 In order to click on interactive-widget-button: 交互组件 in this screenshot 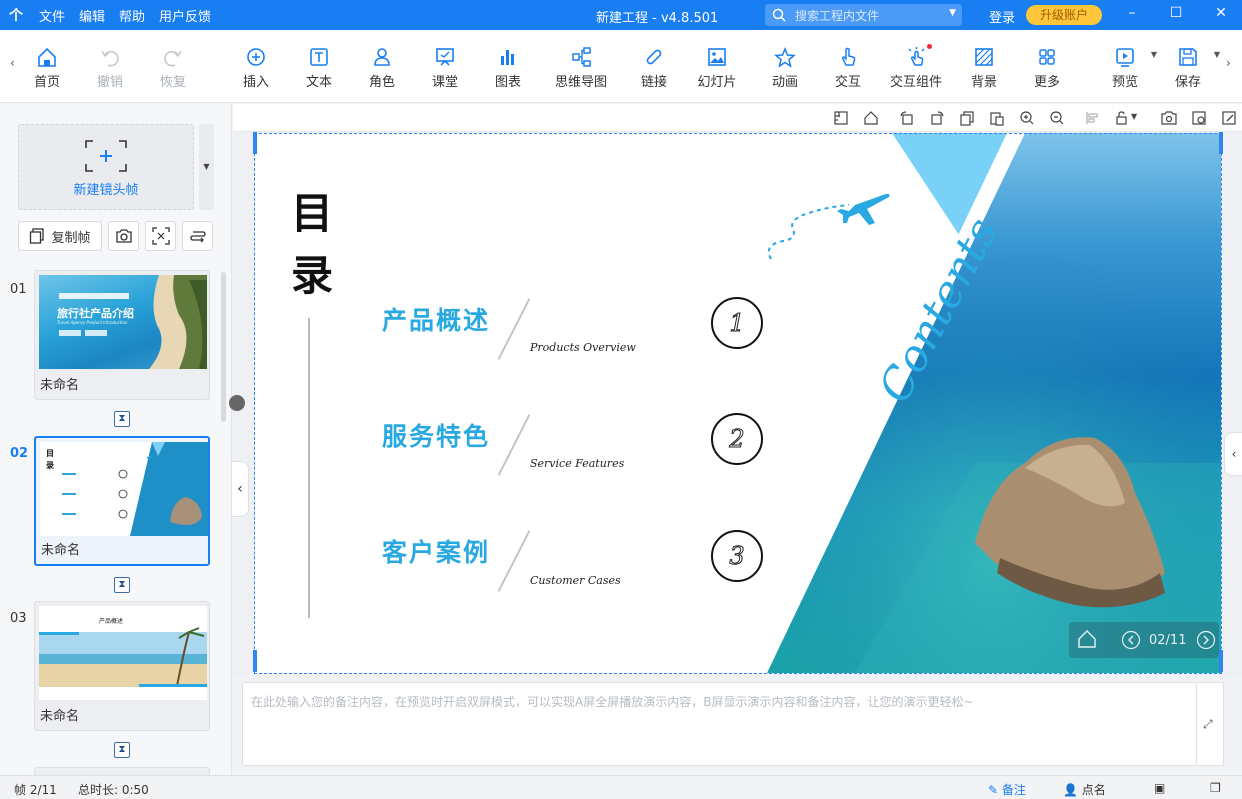, I will do `click(916, 67)`.